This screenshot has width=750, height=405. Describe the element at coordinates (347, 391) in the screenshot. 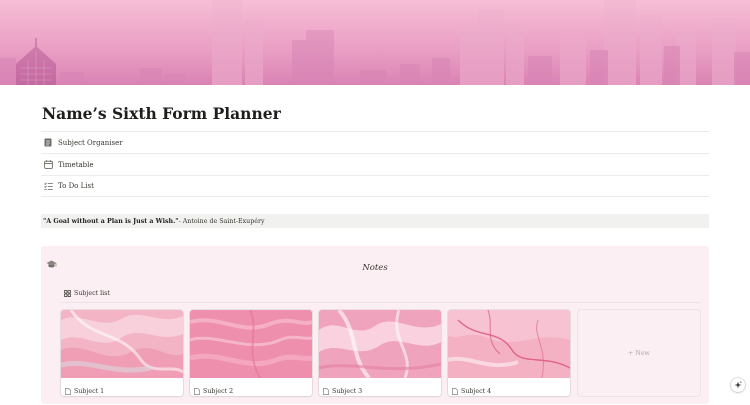

I see `card-title: Subject 3` at that location.